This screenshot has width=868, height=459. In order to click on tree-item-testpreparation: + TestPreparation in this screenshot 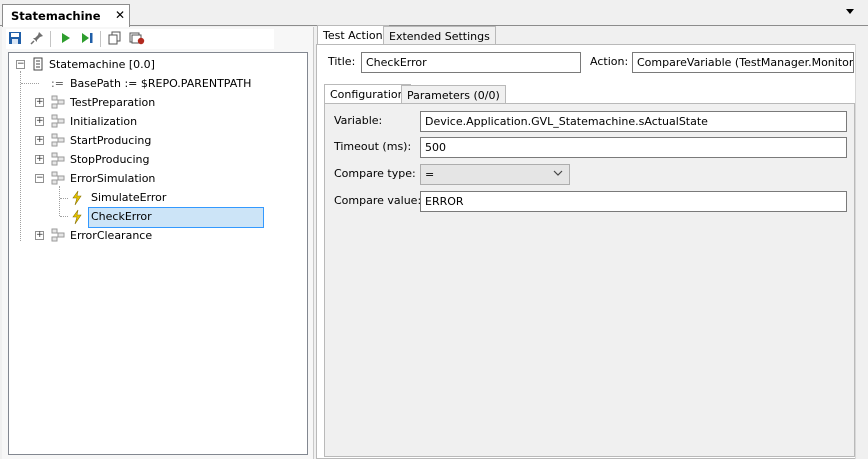, I will do `click(158, 103)`.